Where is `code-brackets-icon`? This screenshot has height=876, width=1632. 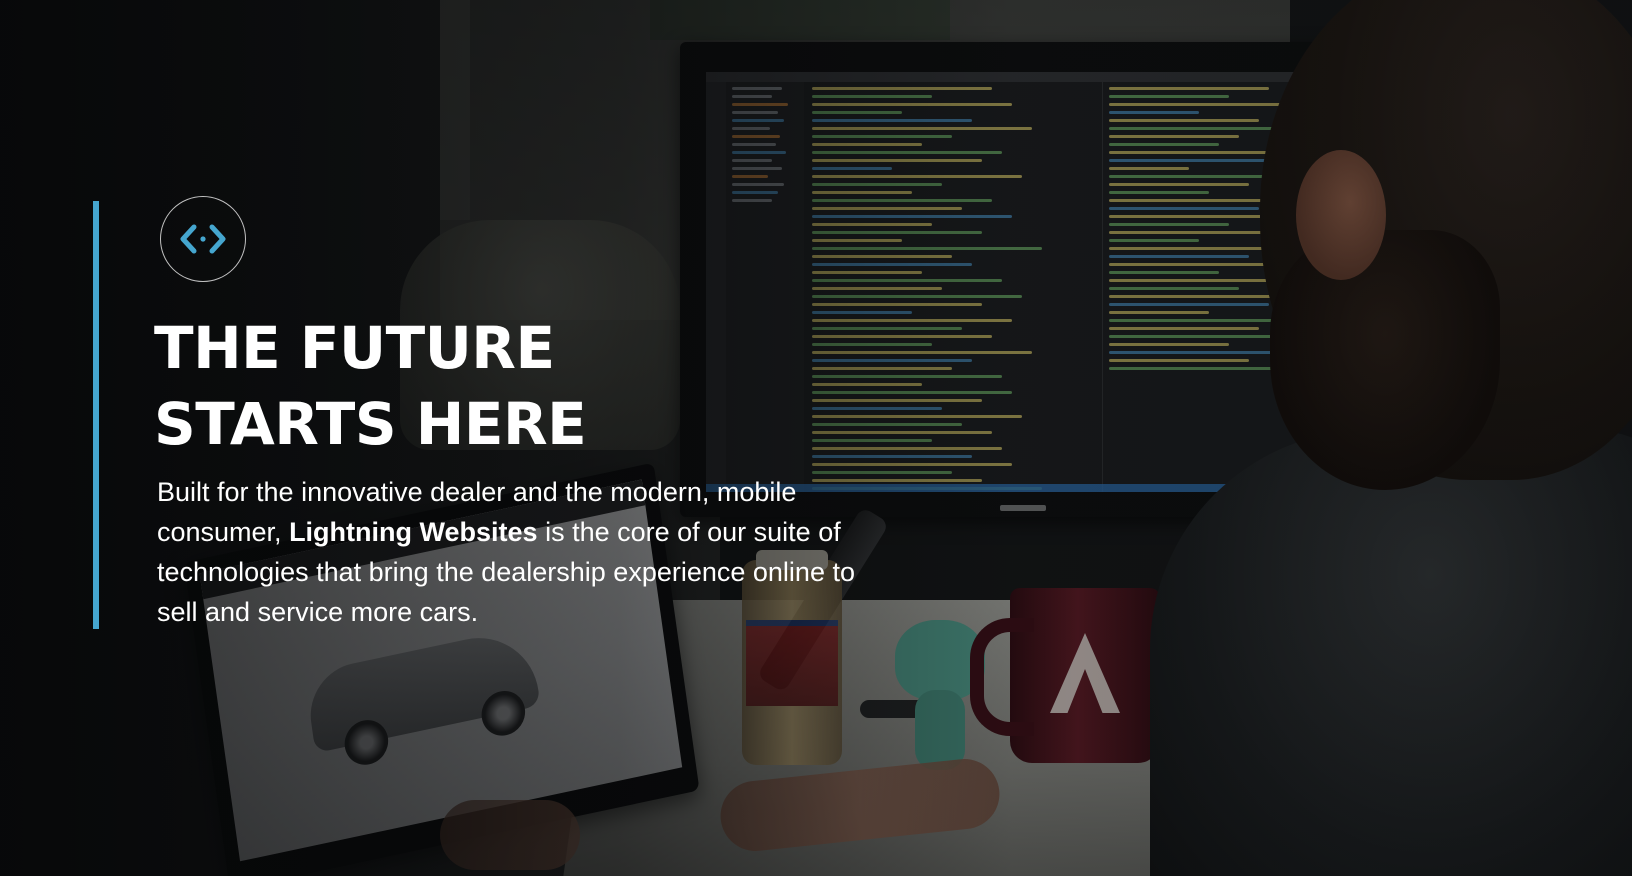
code-brackets-icon is located at coordinates (203, 239).